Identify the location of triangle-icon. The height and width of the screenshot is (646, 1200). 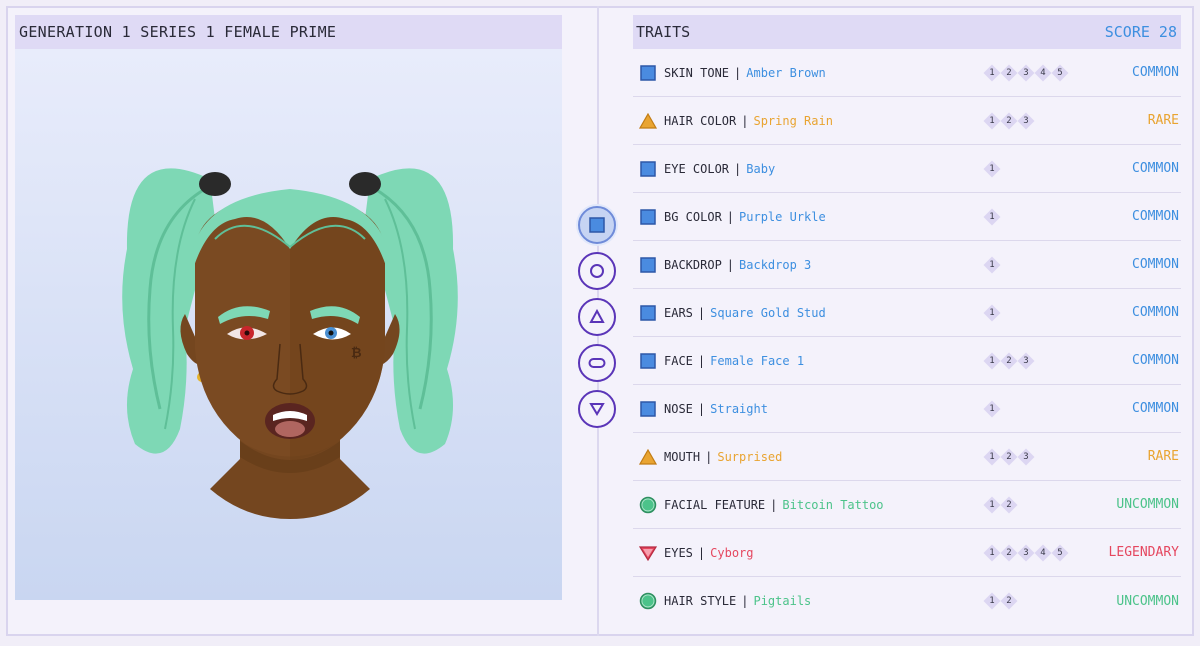
(597, 316).